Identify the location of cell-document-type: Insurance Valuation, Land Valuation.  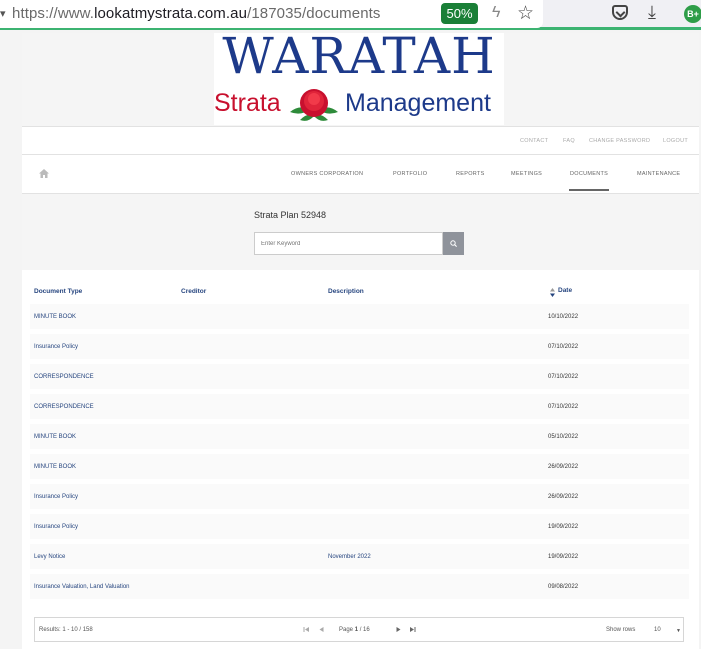
(82, 587).